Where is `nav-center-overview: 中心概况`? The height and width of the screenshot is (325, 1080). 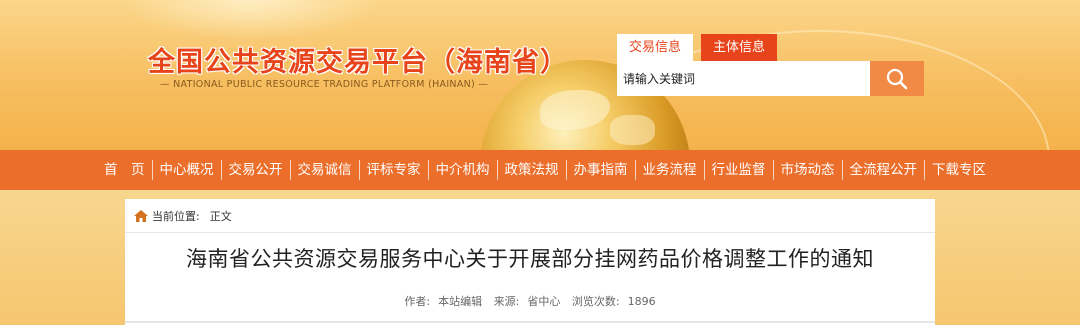
nav-center-overview: 中心概况 is located at coordinates (187, 170).